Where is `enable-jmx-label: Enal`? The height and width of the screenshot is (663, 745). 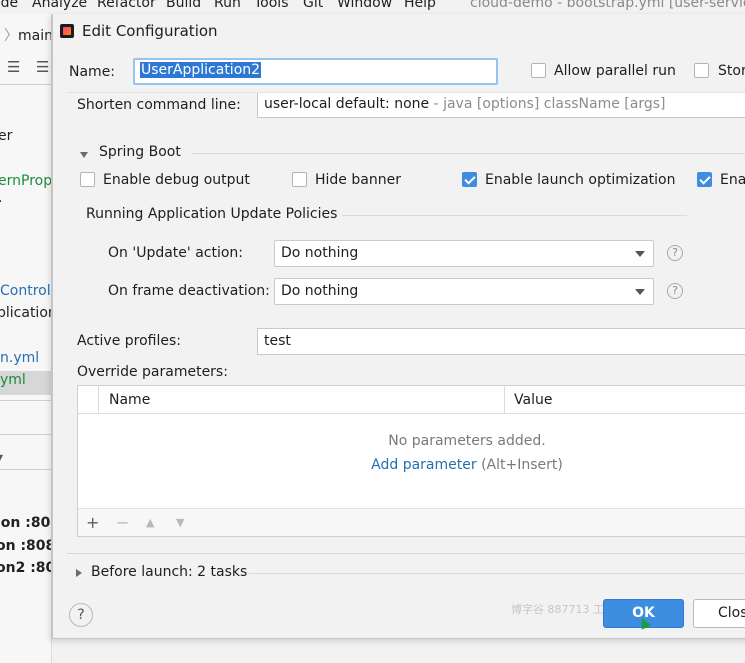 enable-jmx-label: Enal is located at coordinates (732, 180).